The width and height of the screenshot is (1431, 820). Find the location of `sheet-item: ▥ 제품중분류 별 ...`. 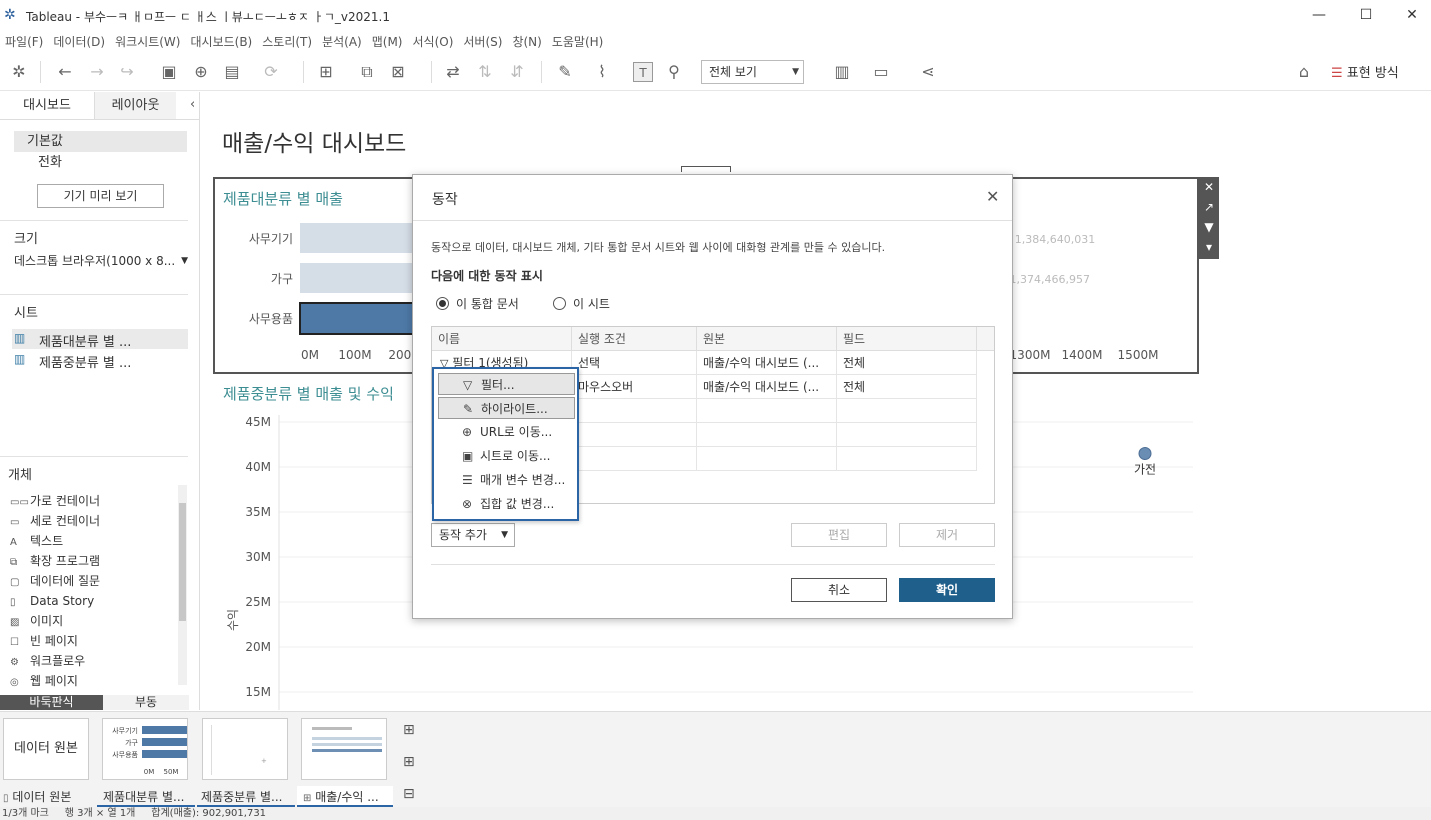

sheet-item: ▥ 제품중분류 별 ... is located at coordinates (100, 360).